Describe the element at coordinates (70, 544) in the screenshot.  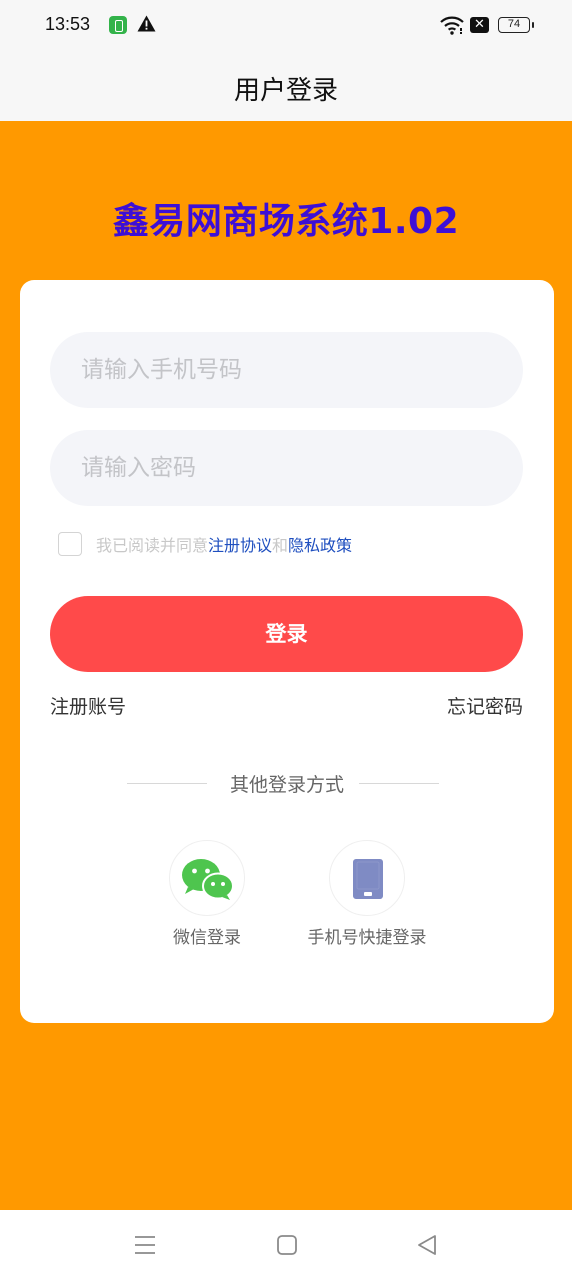
I see `agree-checkbox` at that location.